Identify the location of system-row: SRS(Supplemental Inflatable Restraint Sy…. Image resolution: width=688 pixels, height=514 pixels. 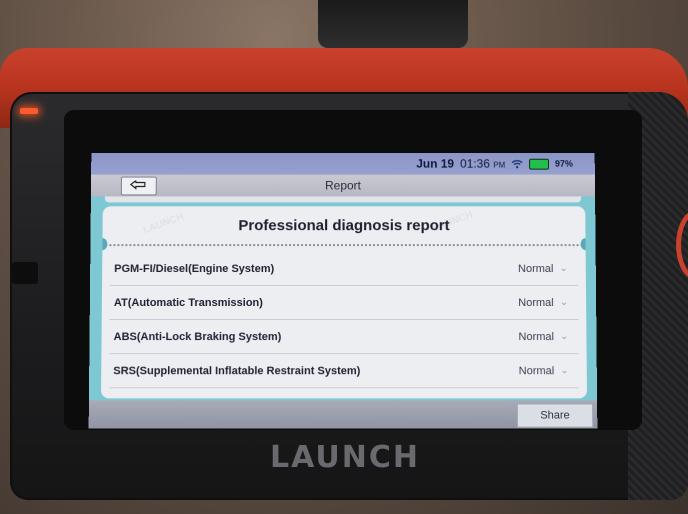
(344, 371).